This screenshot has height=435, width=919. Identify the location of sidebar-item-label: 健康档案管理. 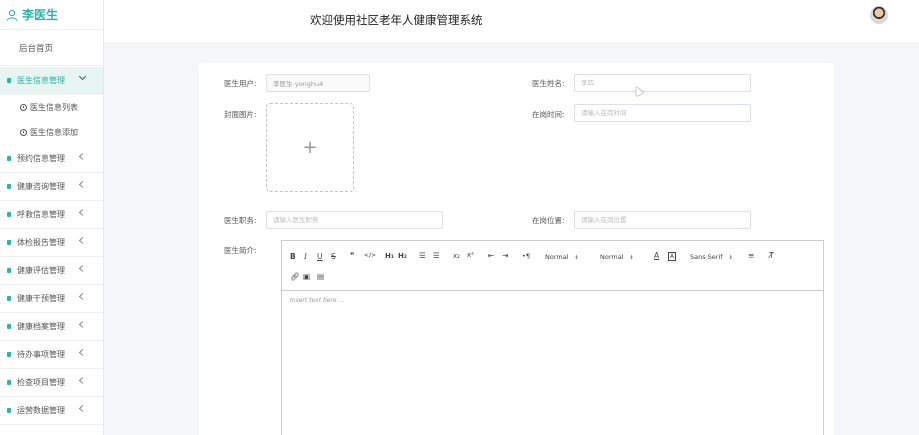
(41, 326).